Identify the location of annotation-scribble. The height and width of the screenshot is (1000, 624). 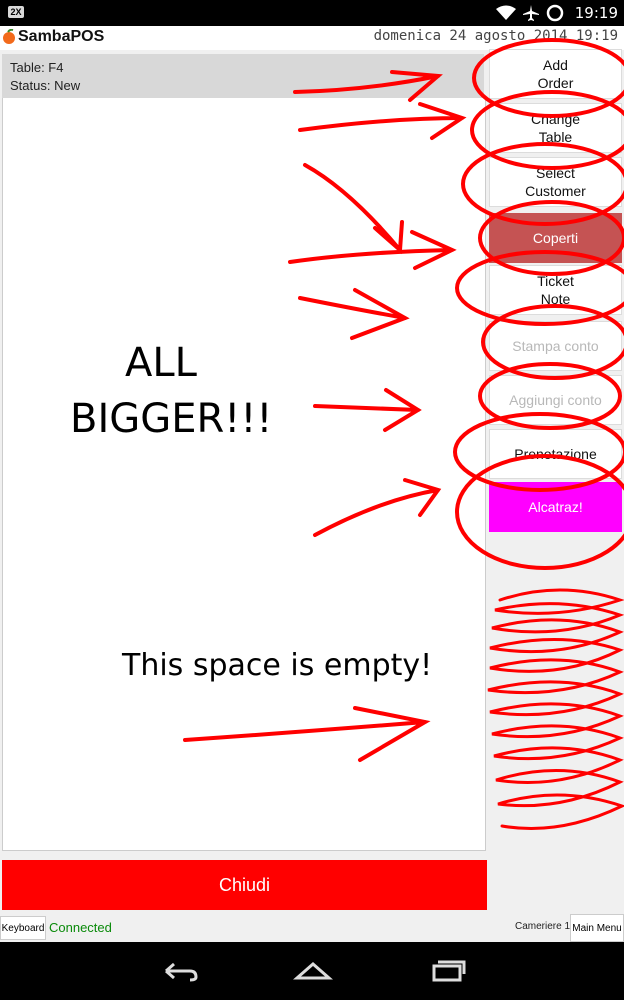
(555, 709).